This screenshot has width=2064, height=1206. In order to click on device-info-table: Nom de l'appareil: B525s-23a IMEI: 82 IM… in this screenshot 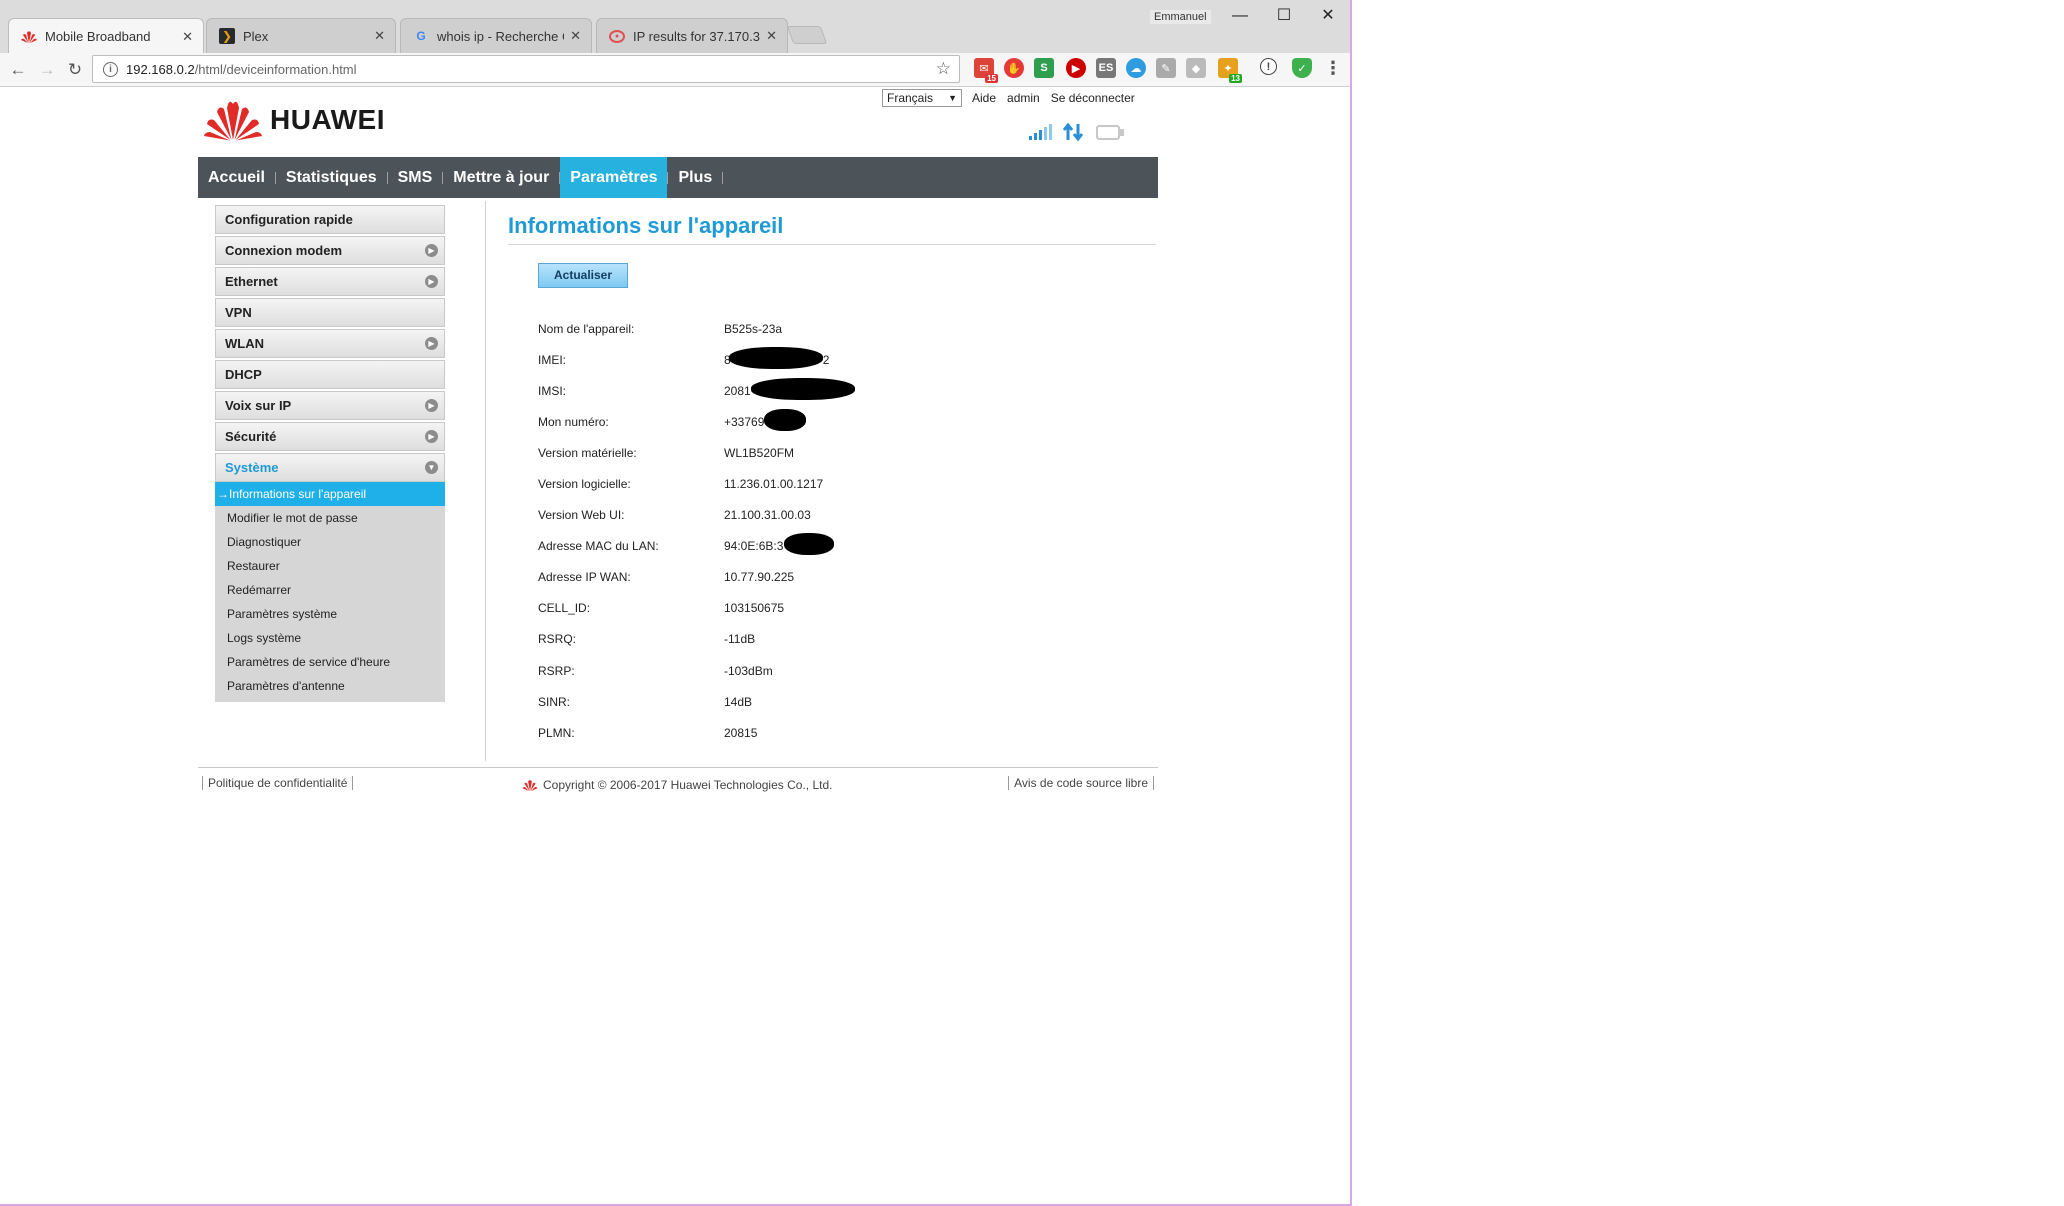, I will do `click(696, 530)`.